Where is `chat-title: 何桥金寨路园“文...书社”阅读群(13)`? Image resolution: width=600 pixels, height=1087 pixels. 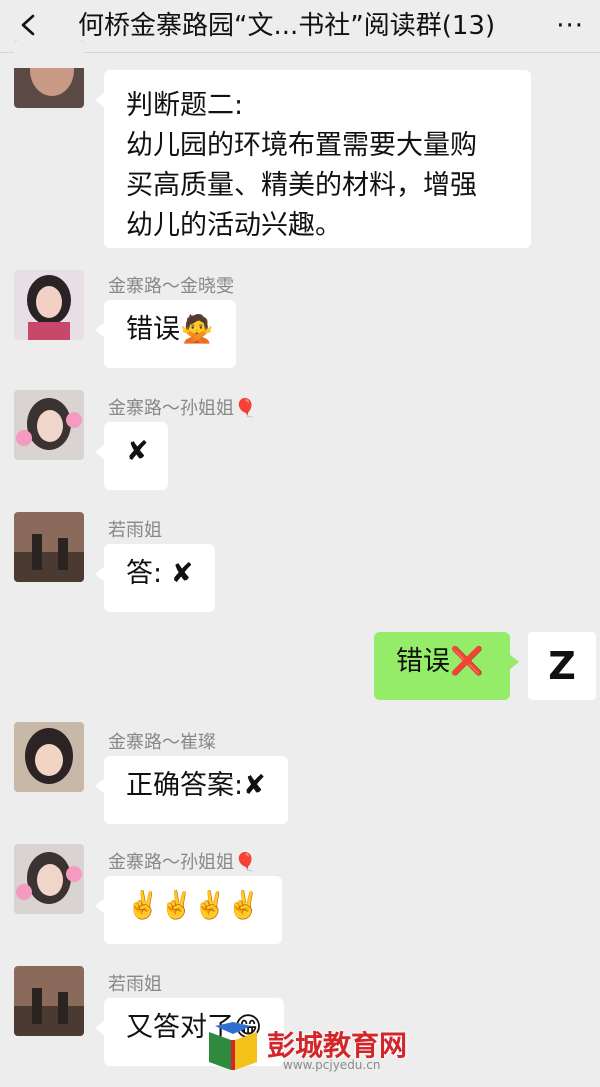 chat-title: 何桥金寨路园“文...书社”阅读群(13) is located at coordinates (287, 26).